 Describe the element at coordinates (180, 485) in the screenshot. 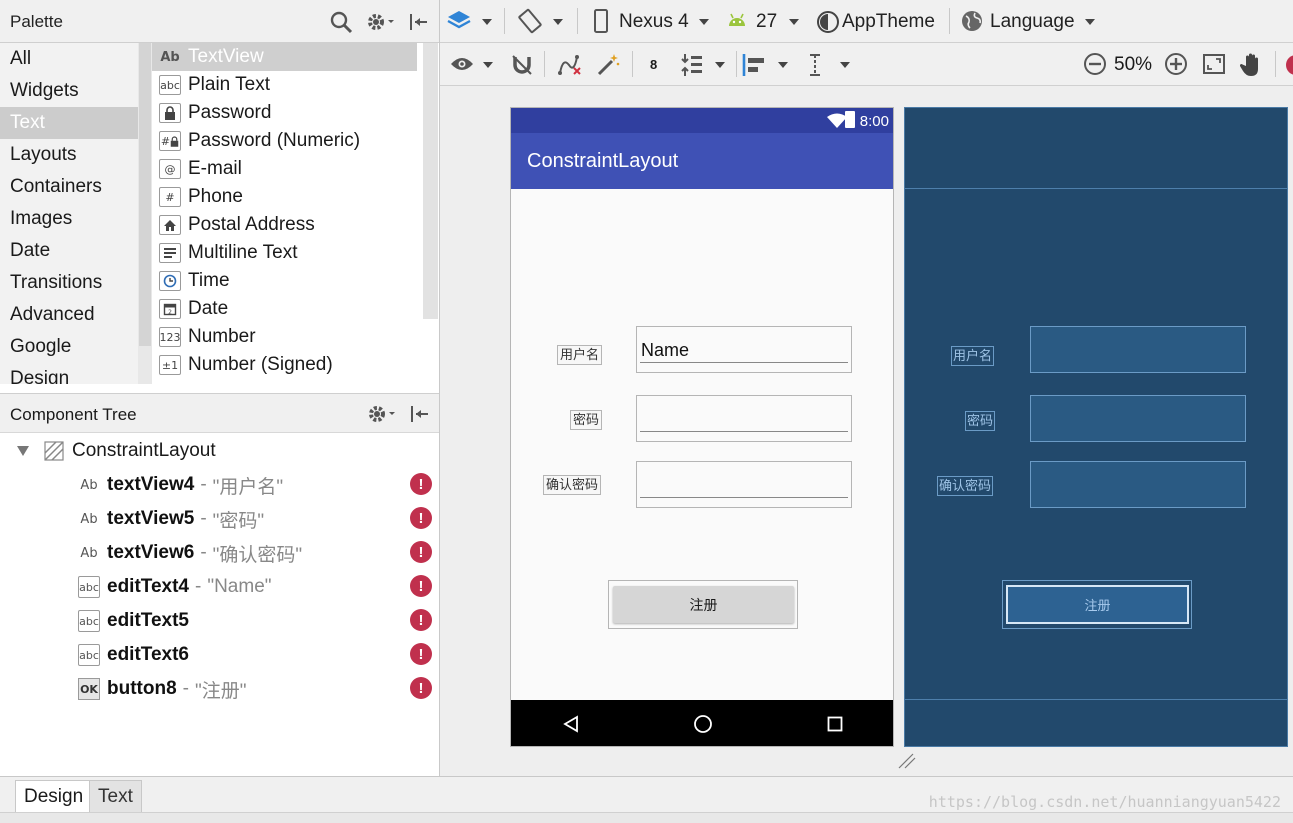

I see `tree-row: Ab textView4 - "用户名"` at that location.